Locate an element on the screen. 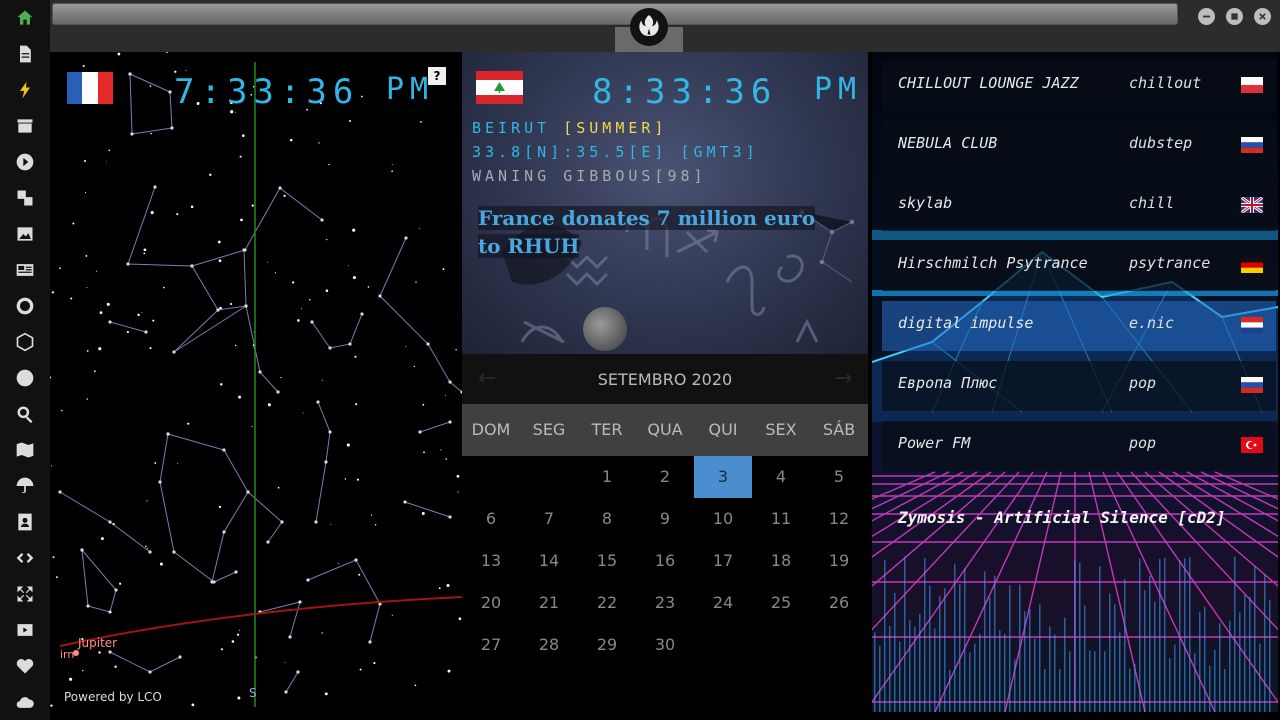 Image resolution: width=1280 pixels, height=720 pixels. station-row: NEBULA CLUB dubstep is located at coordinates (1079, 146).